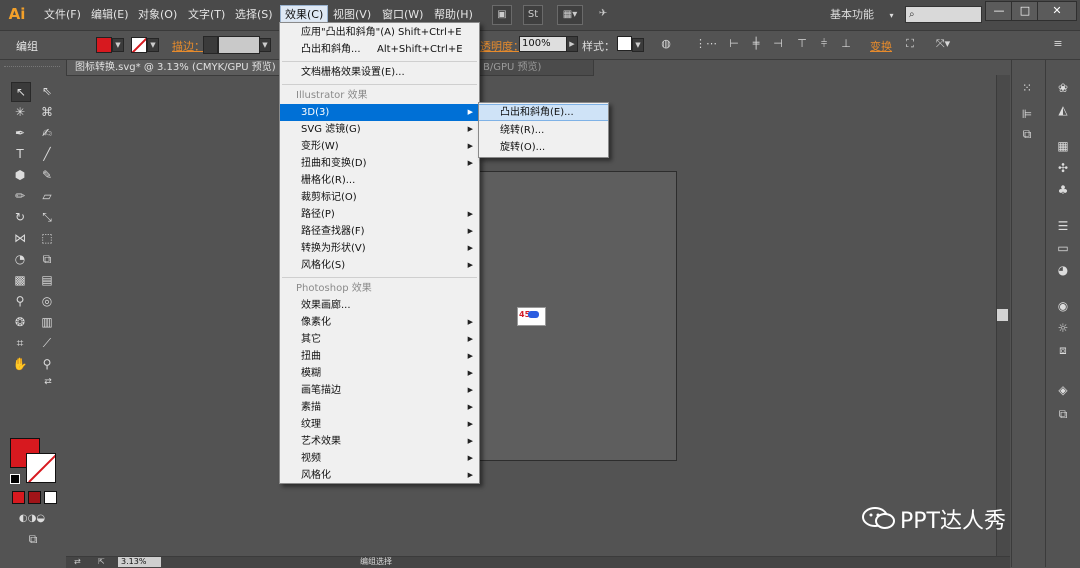  I want to click on align-bottom-icon: ⊥, so click(846, 44).